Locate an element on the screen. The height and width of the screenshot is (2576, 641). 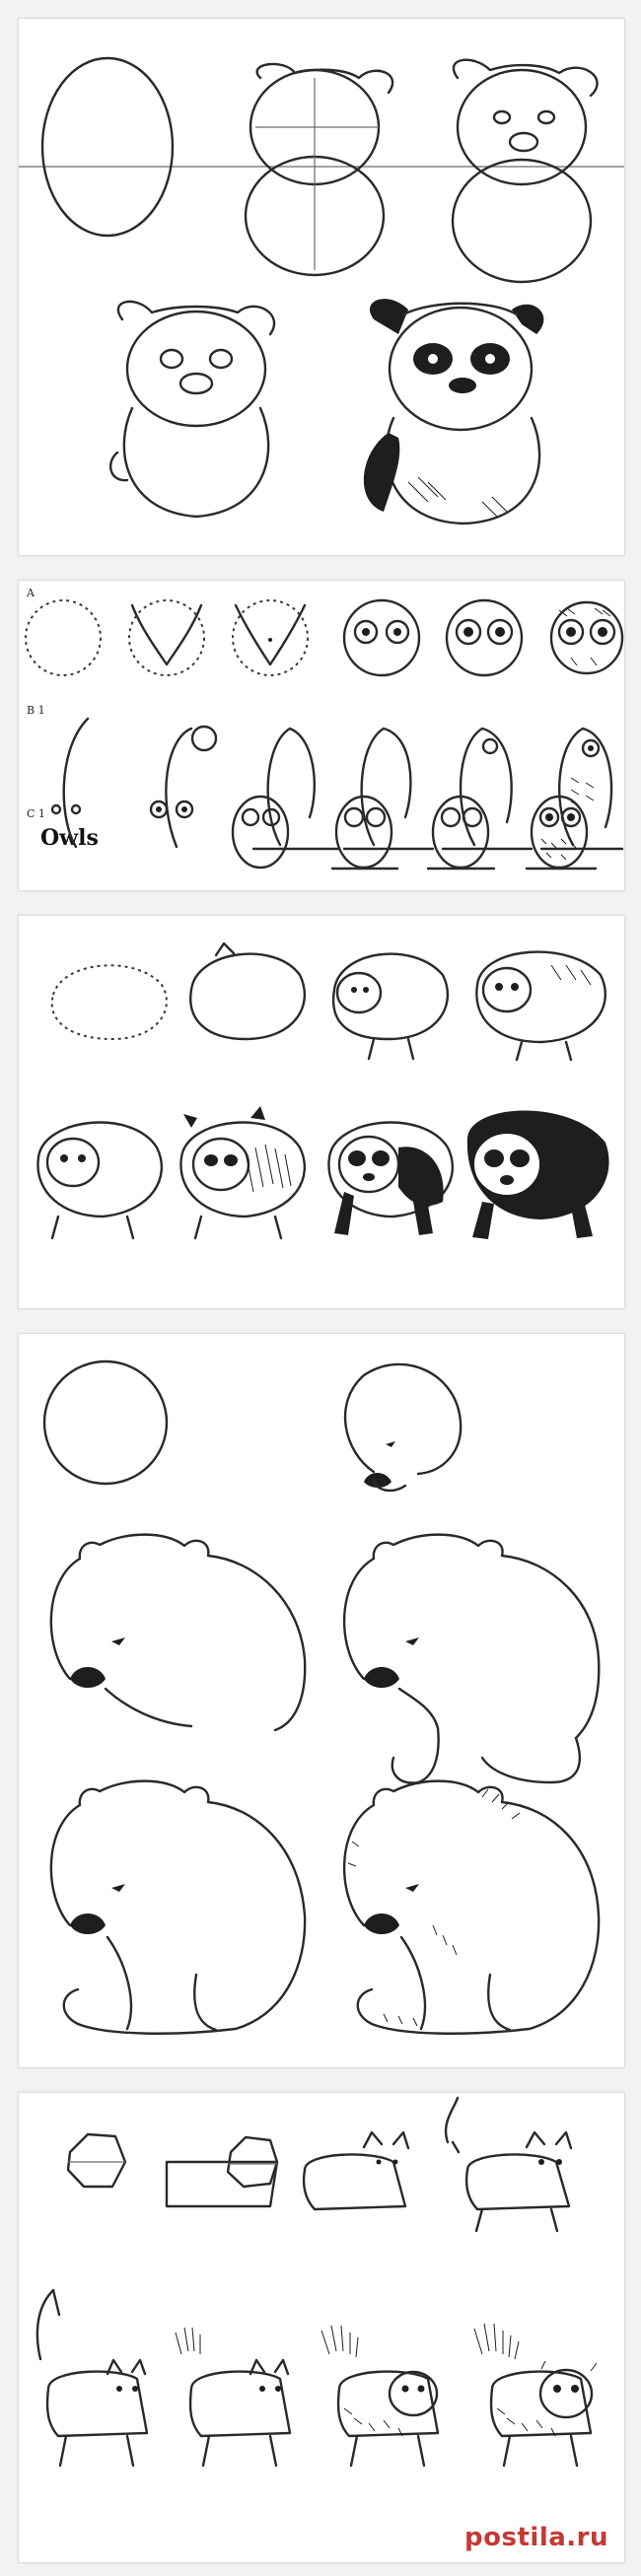
panda-steps-illustration is located at coordinates (322, 1090).